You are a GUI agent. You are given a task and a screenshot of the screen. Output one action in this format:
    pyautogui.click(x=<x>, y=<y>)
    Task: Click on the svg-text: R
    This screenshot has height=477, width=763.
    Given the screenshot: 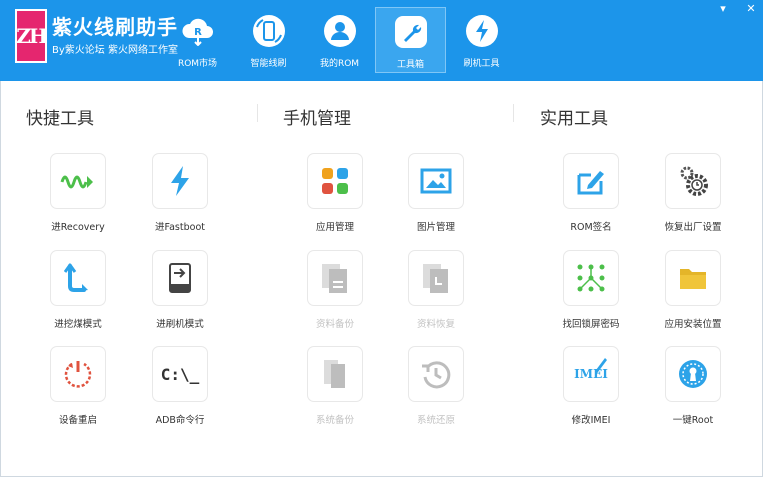 What is the action you would take?
    pyautogui.click(x=198, y=32)
    